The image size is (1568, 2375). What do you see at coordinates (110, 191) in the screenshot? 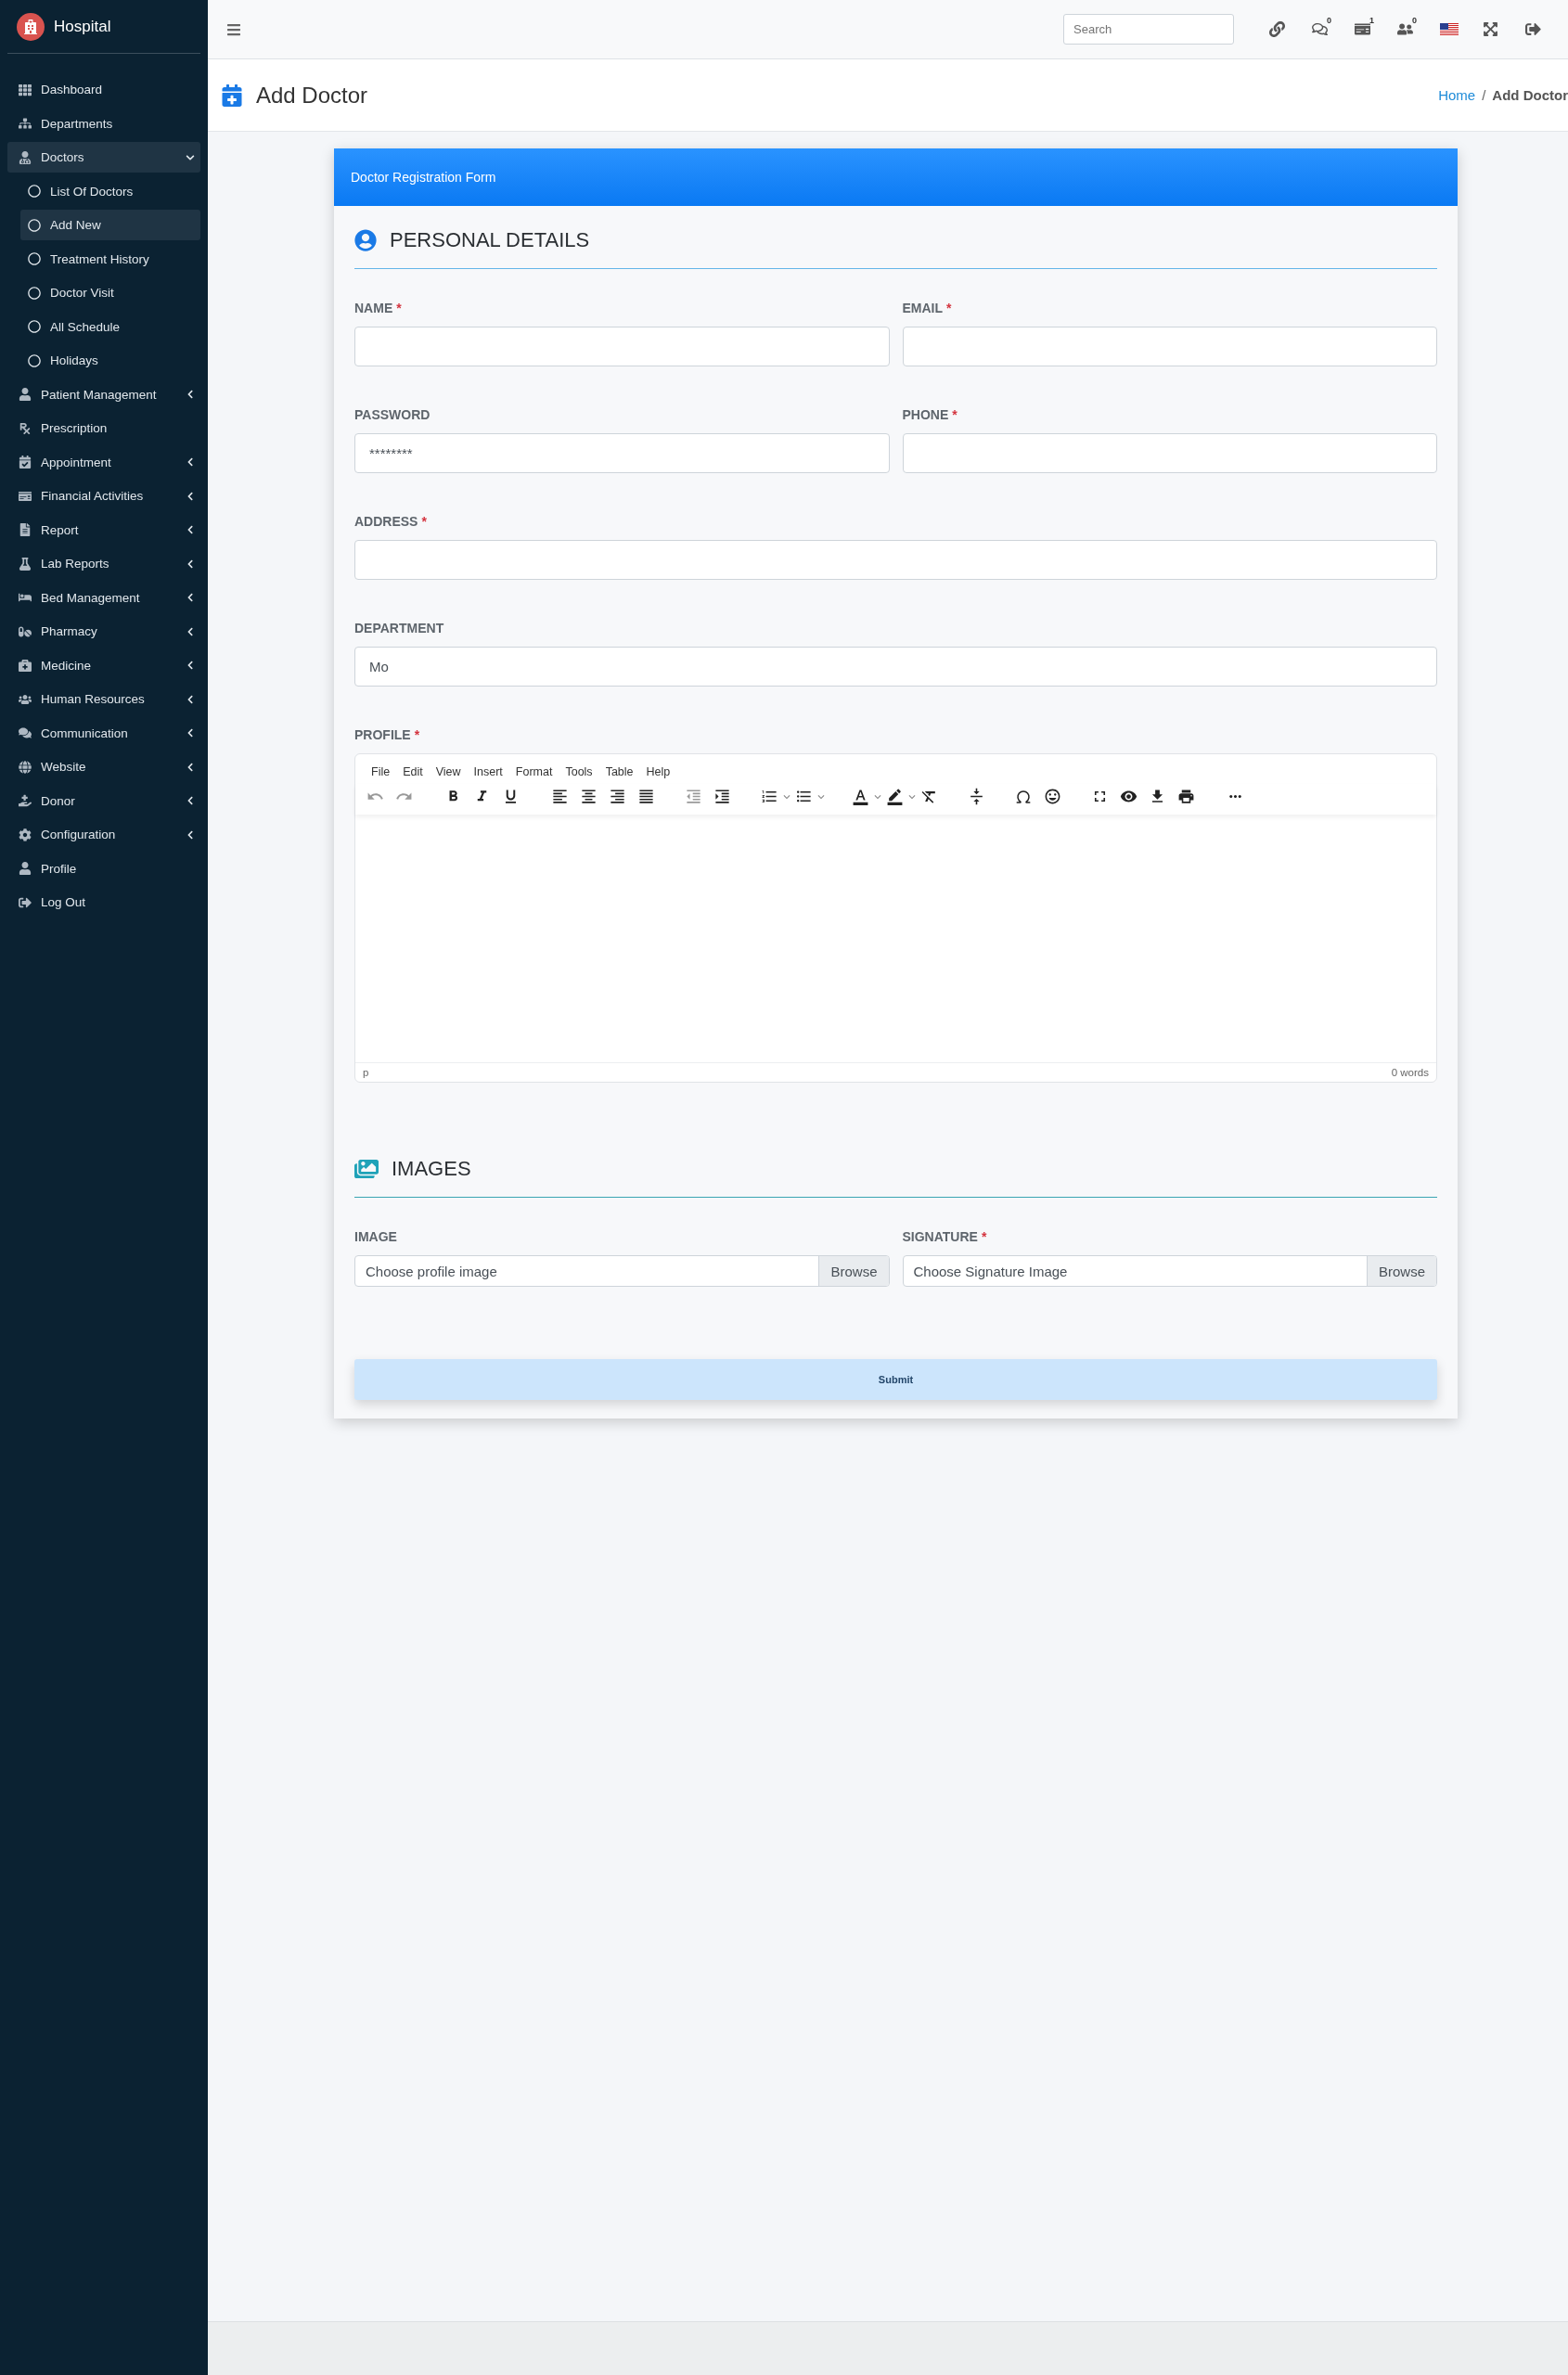
I see `nav-subitem: List Of Doctors` at bounding box center [110, 191].